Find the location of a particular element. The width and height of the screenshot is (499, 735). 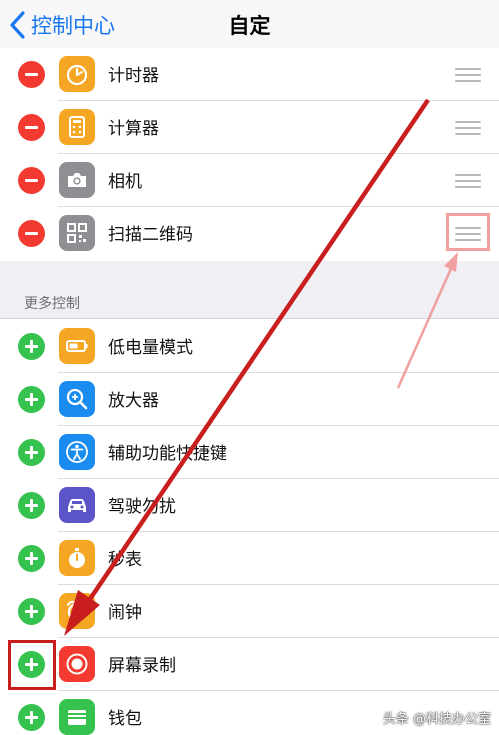

control-label: 放大器 is located at coordinates (133, 401).